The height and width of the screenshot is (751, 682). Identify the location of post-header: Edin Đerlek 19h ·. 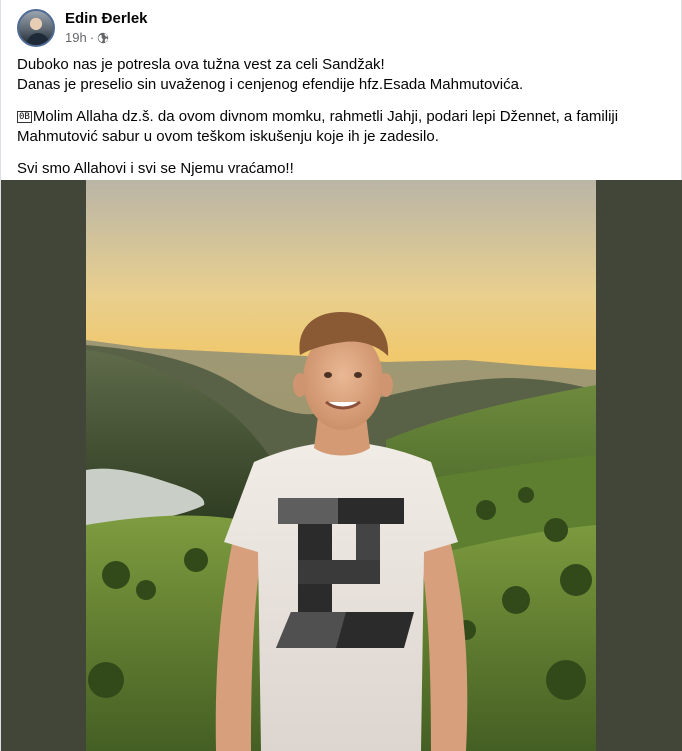
(82, 28).